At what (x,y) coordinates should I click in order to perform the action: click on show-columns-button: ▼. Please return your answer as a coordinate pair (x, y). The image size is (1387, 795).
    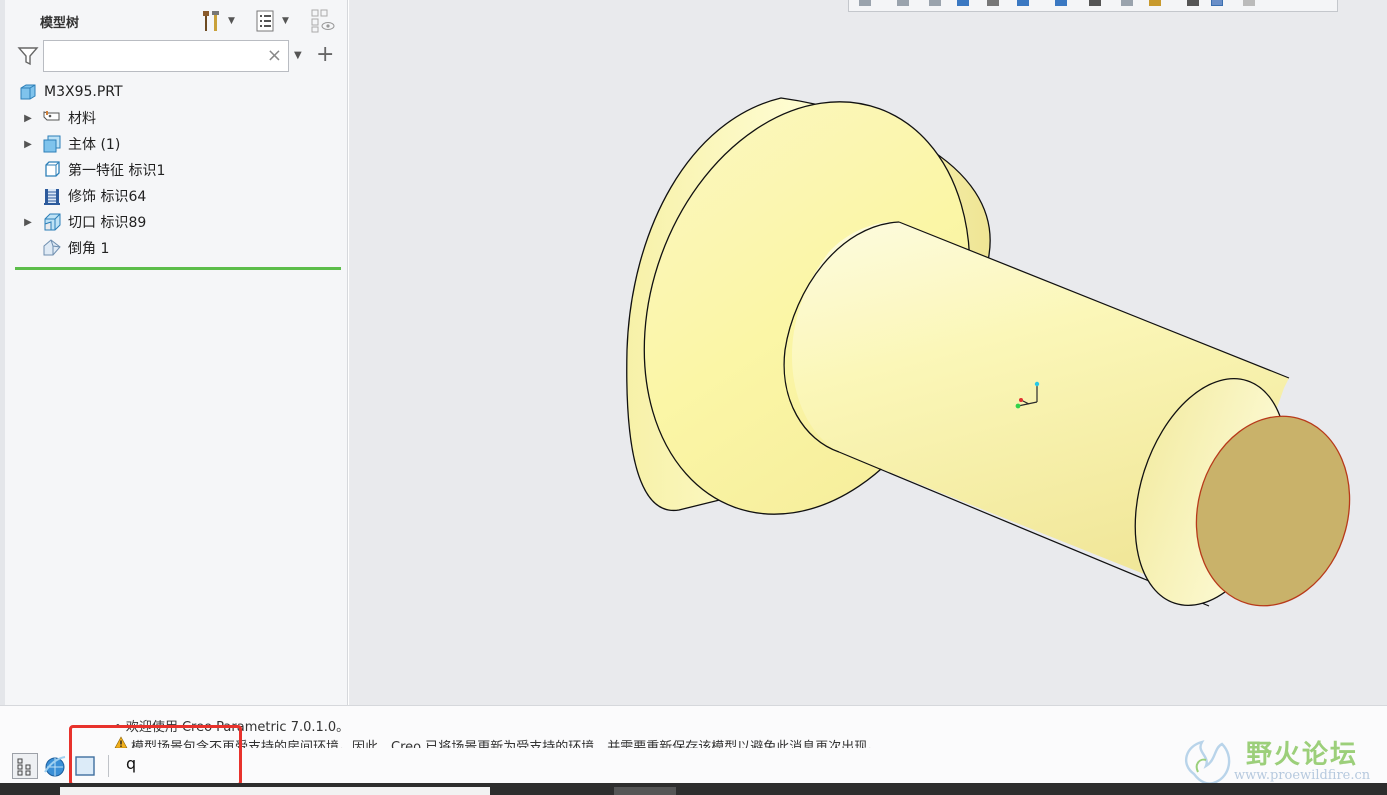
    Looking at the image, I should click on (271, 21).